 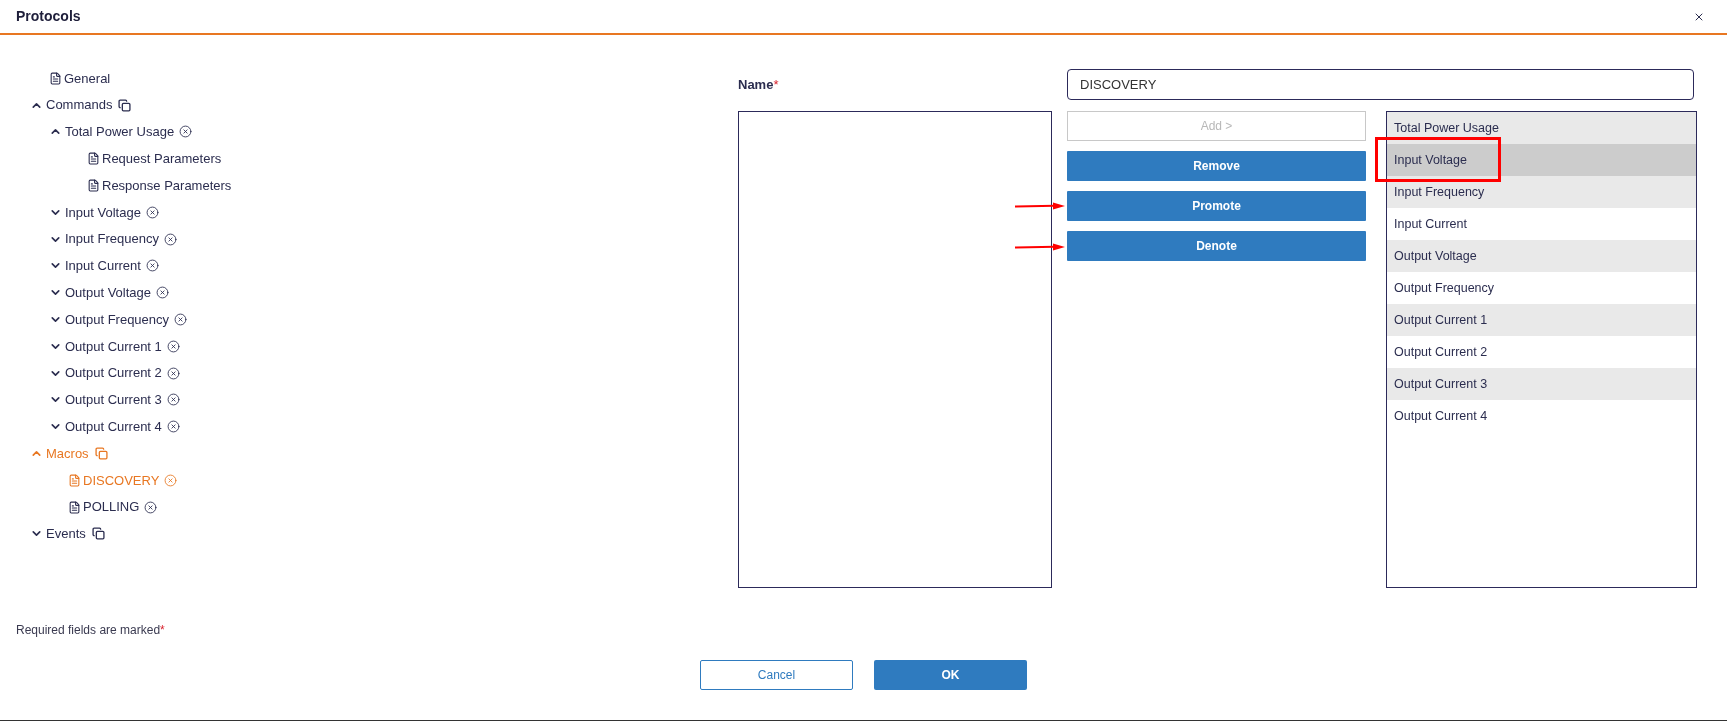 I want to click on tree-item: Input Frequency, so click(x=112, y=239).